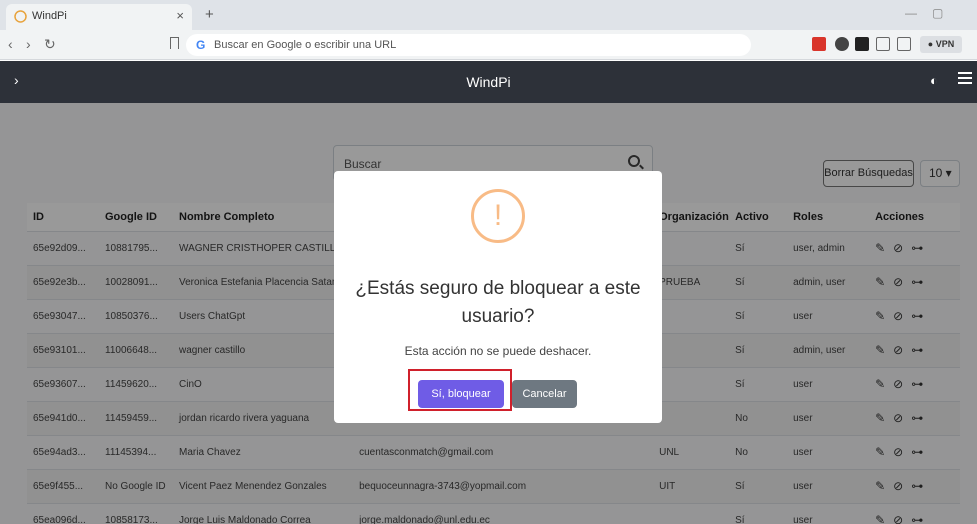 The height and width of the screenshot is (524, 977). What do you see at coordinates (305, 45) in the screenshot?
I see `url-placeholder: Buscar en Google o escribir una URL` at bounding box center [305, 45].